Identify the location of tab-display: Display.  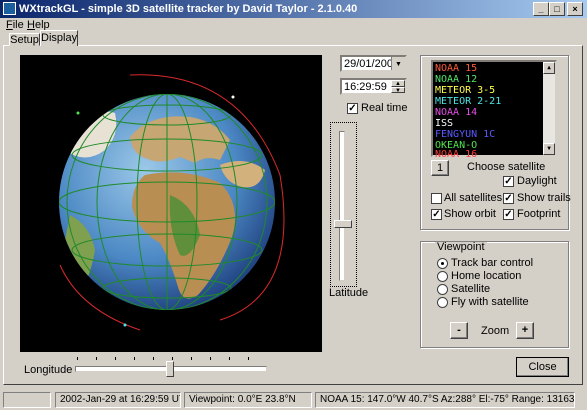
(59, 38).